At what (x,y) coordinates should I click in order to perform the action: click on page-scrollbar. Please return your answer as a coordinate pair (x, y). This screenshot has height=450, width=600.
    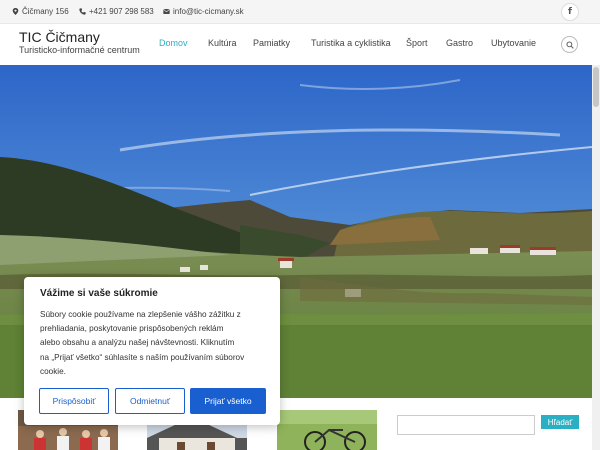
    Looking at the image, I should click on (596, 257).